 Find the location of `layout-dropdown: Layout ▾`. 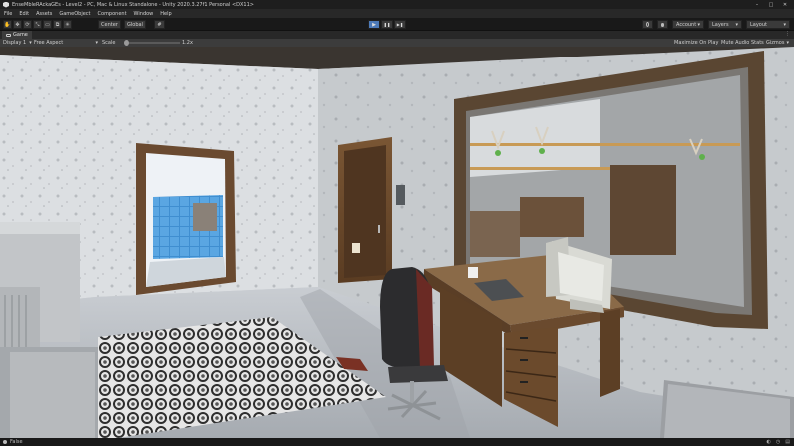

layout-dropdown: Layout ▾ is located at coordinates (768, 24).